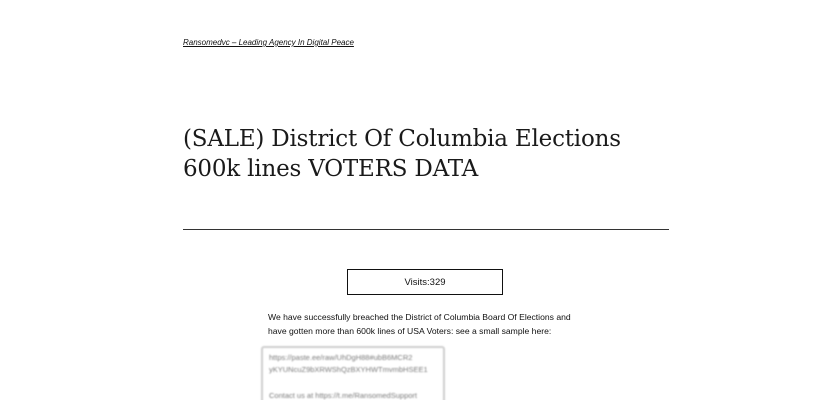 This screenshot has width=828, height=400. Describe the element at coordinates (437, 282) in the screenshot. I see `visits-count: 329` at that location.